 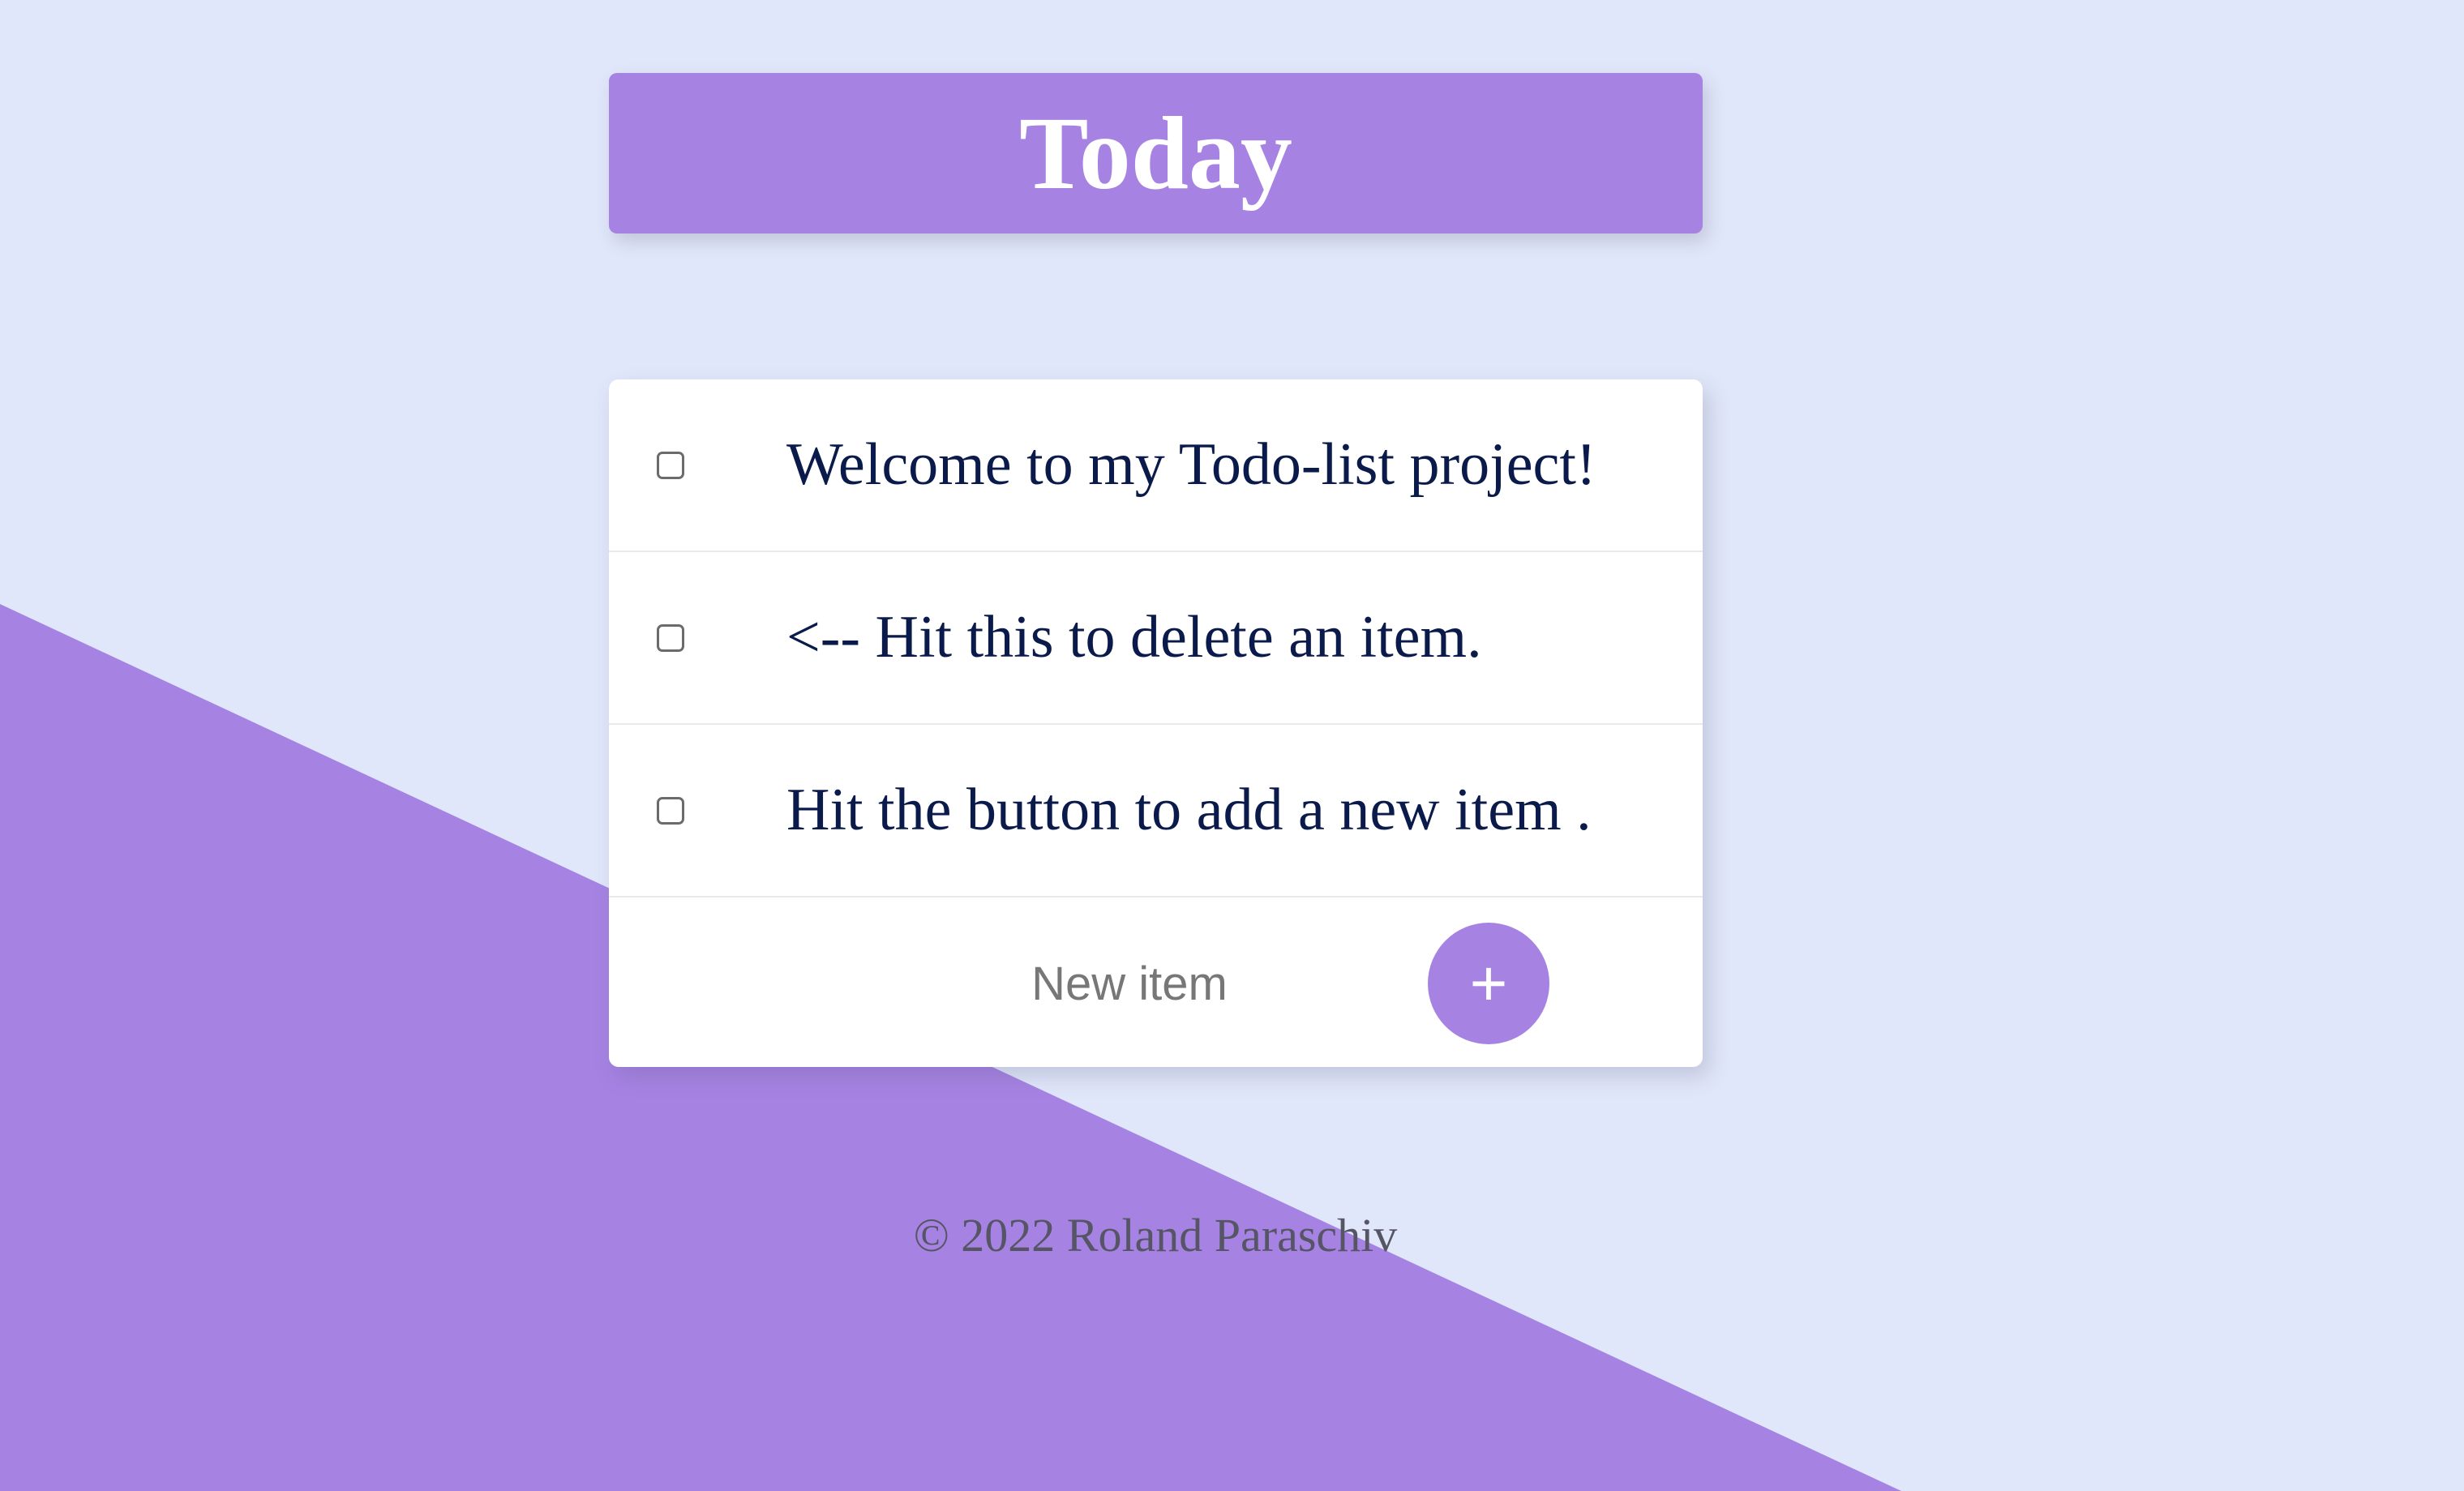 I want to click on list-item: Welcome to my Todo-list project!, so click(x=1156, y=465).